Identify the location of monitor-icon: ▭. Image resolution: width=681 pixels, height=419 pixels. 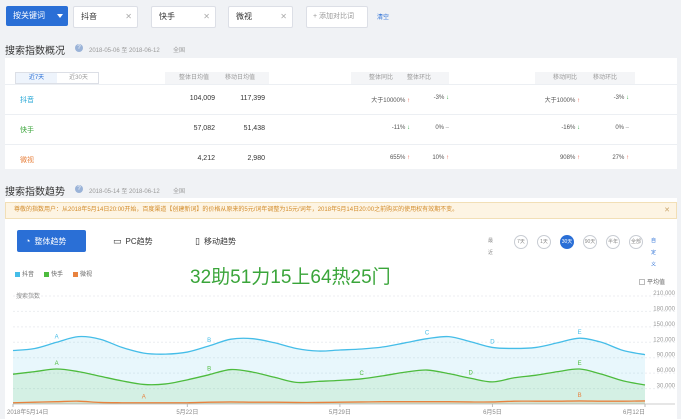
(117, 241).